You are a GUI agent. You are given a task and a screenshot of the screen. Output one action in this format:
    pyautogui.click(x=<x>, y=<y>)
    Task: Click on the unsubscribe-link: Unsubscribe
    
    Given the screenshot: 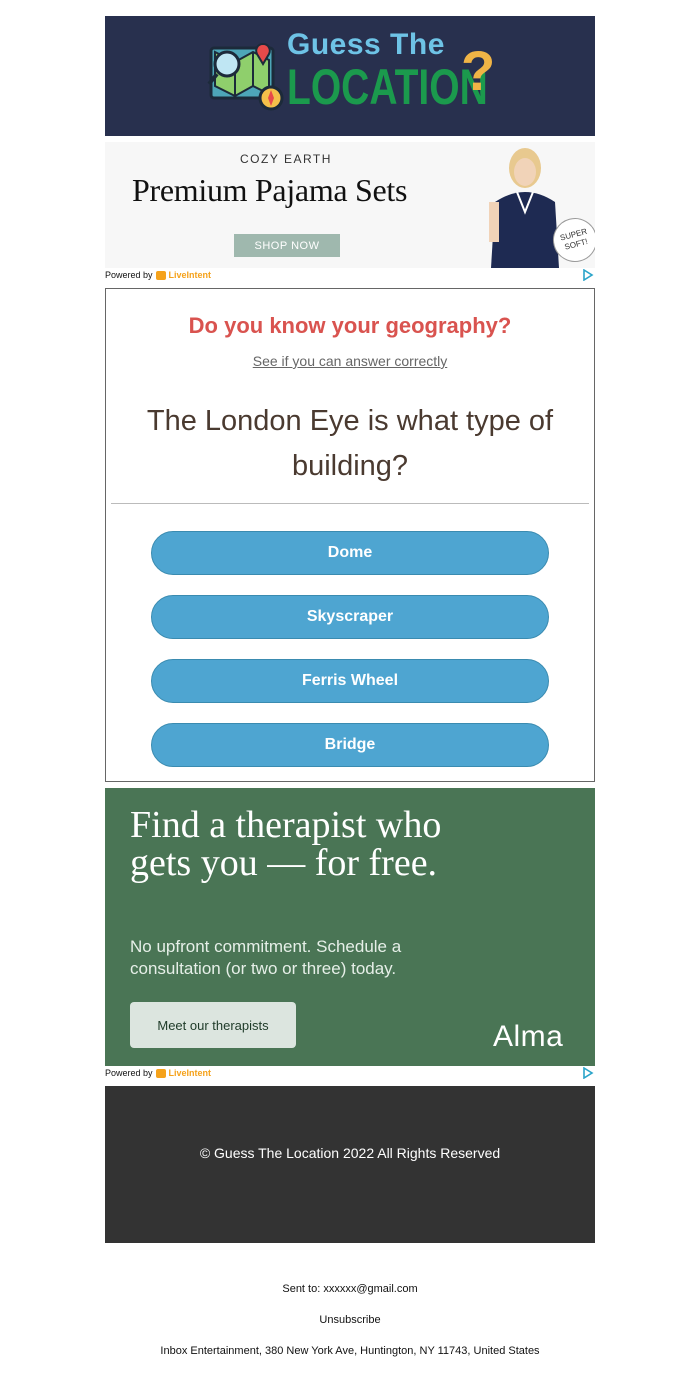 What is the action you would take?
    pyautogui.click(x=350, y=1320)
    